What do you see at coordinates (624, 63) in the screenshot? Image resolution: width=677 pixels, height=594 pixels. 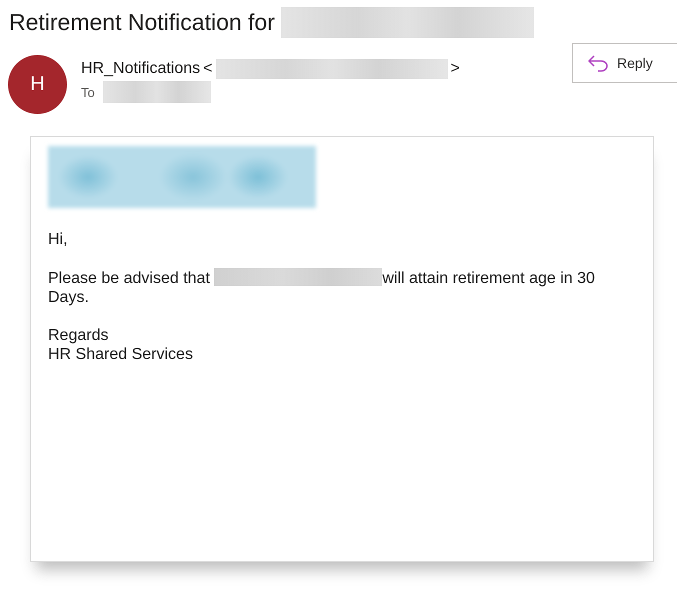 I see `reply-button: Reply` at bounding box center [624, 63].